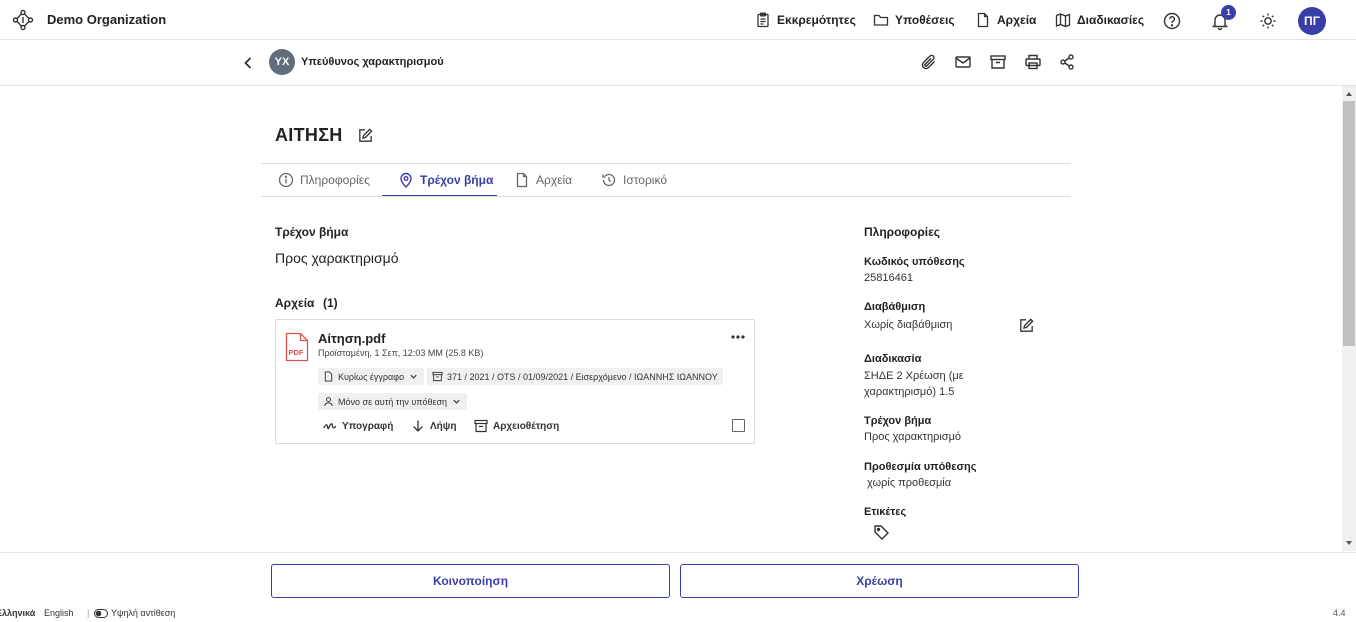 The width and height of the screenshot is (1356, 622). I want to click on more-options-icon, so click(738, 337).